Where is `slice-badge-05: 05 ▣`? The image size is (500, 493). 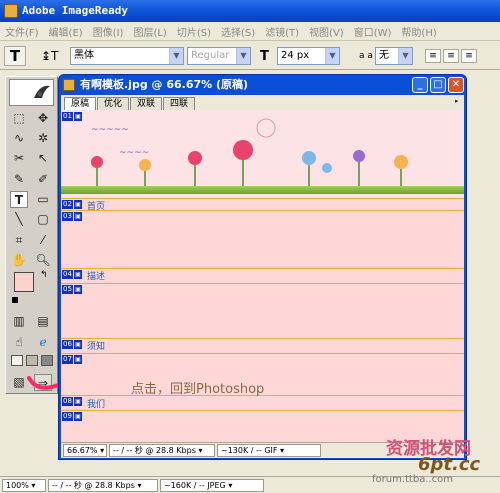
slice-badge-05: 05 ▣ is located at coordinates (72, 289).